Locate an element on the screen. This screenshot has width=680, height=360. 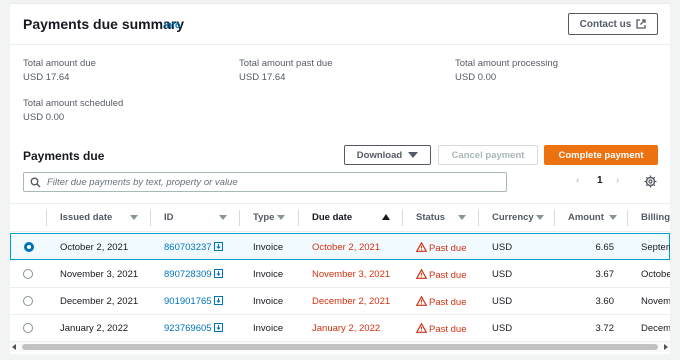
column-amount: Amount is located at coordinates (586, 217).